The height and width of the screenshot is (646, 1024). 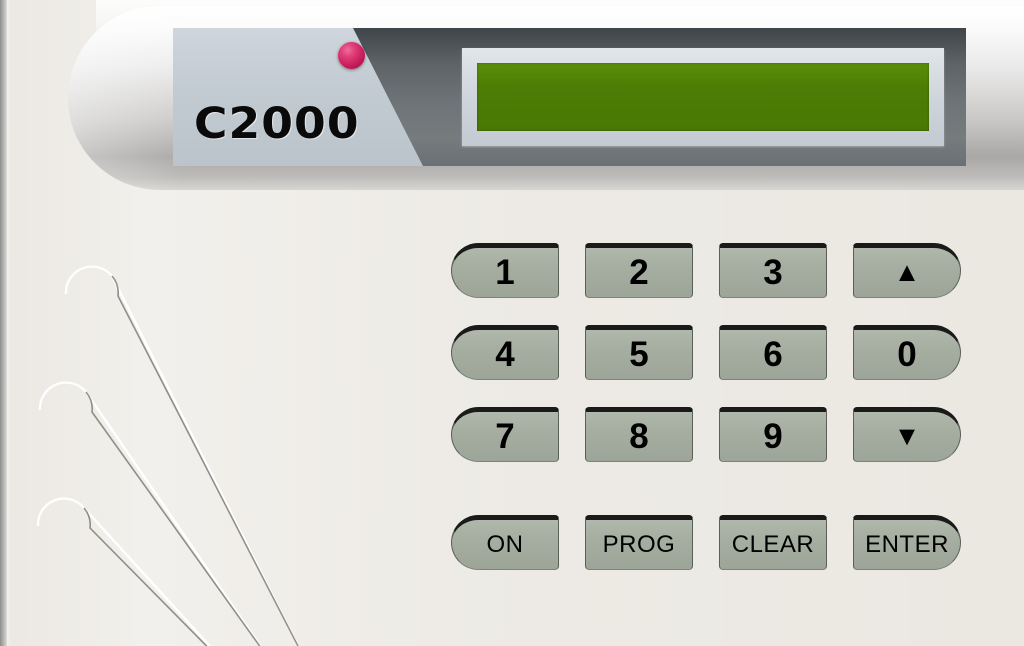 What do you see at coordinates (9, 323) in the screenshot?
I see `left-edge-highlight` at bounding box center [9, 323].